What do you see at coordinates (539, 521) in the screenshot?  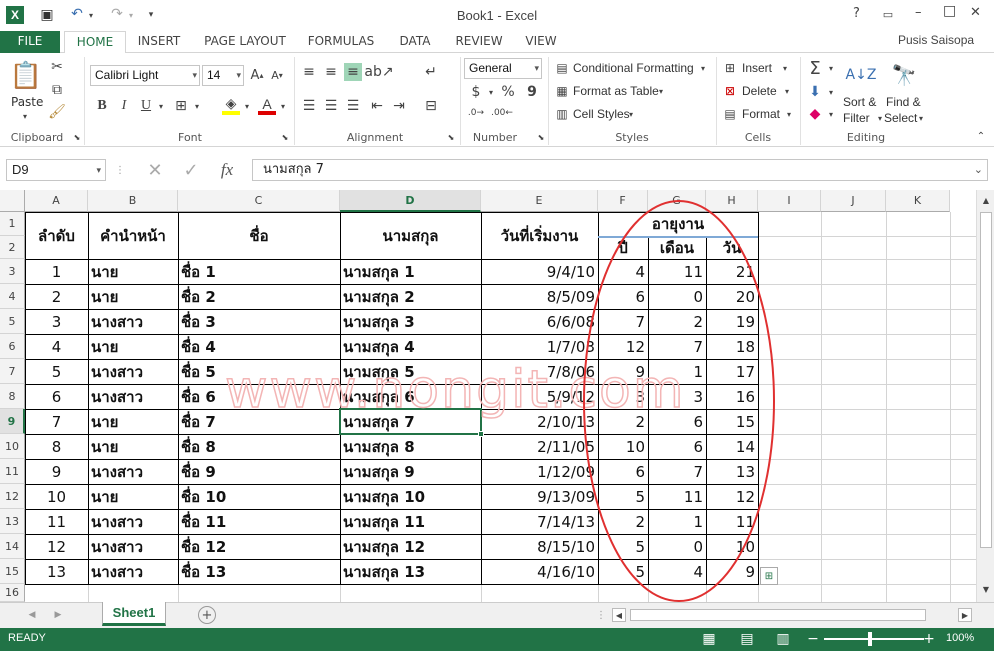 I see `table-cell: 7/14/13` at bounding box center [539, 521].